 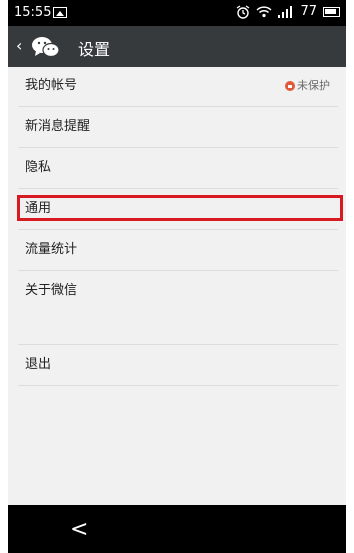 What do you see at coordinates (58, 126) in the screenshot?
I see `settings-item-label: 新消息提醒` at bounding box center [58, 126].